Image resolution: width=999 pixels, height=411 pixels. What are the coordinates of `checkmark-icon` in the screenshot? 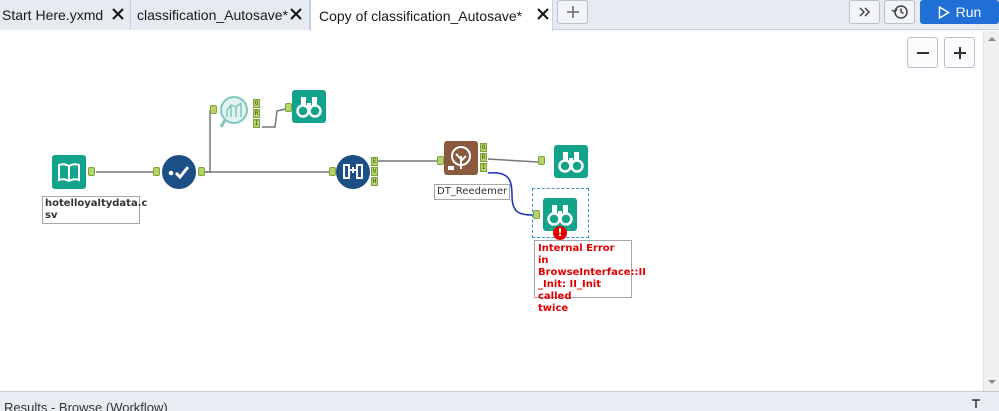 It's located at (179, 173).